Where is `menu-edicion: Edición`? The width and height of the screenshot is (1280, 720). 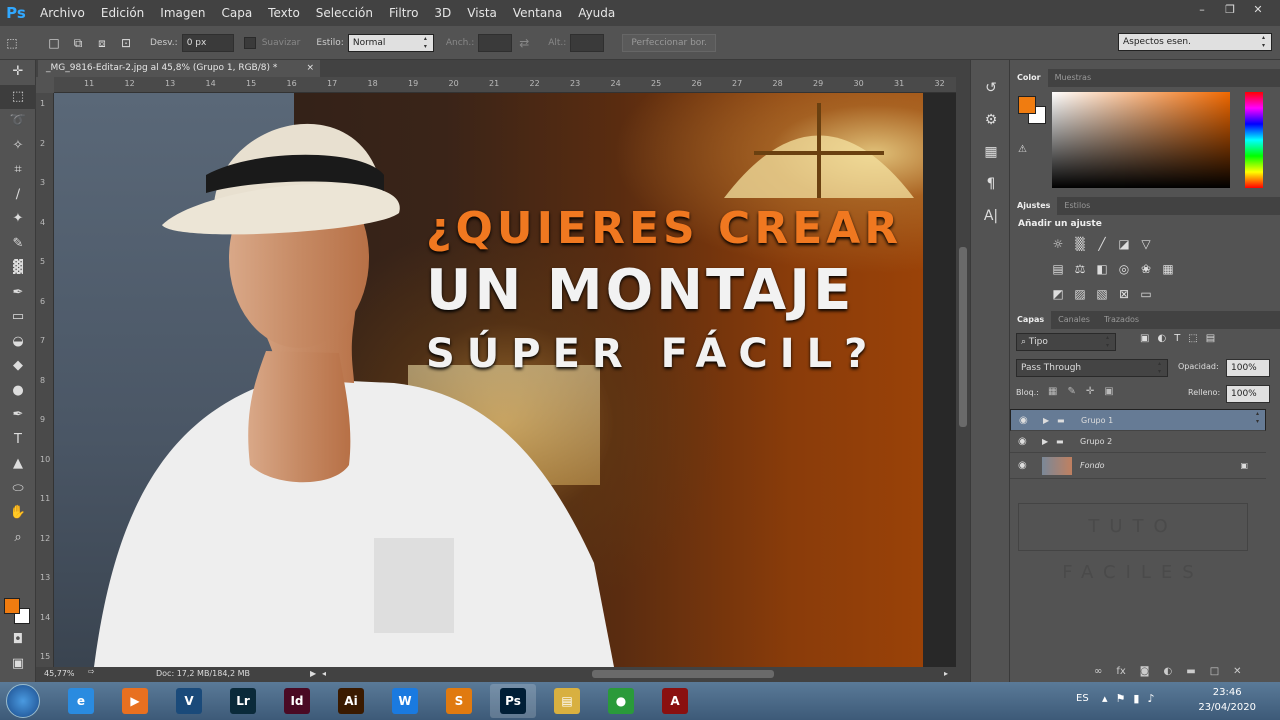
menu-edicion: Edición is located at coordinates (122, 13).